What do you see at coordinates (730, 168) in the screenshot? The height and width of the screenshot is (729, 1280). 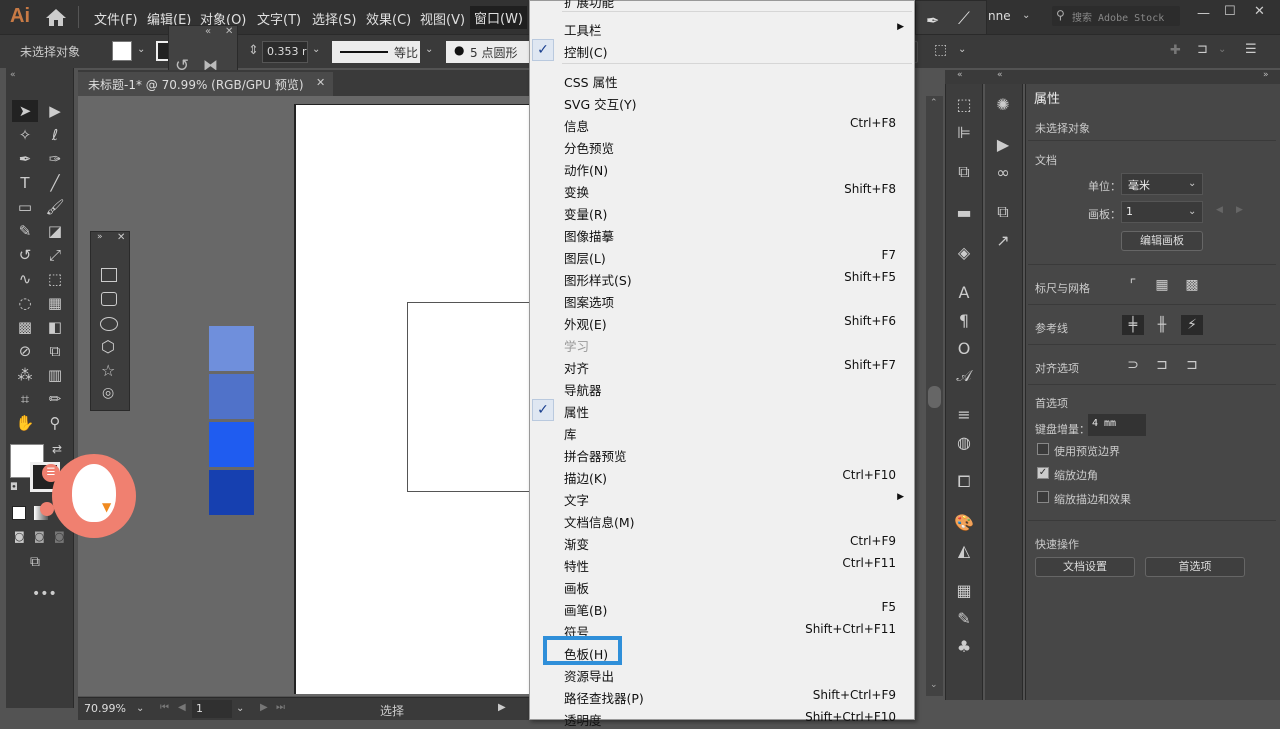 I see `menu-item: 动作(N)` at bounding box center [730, 168].